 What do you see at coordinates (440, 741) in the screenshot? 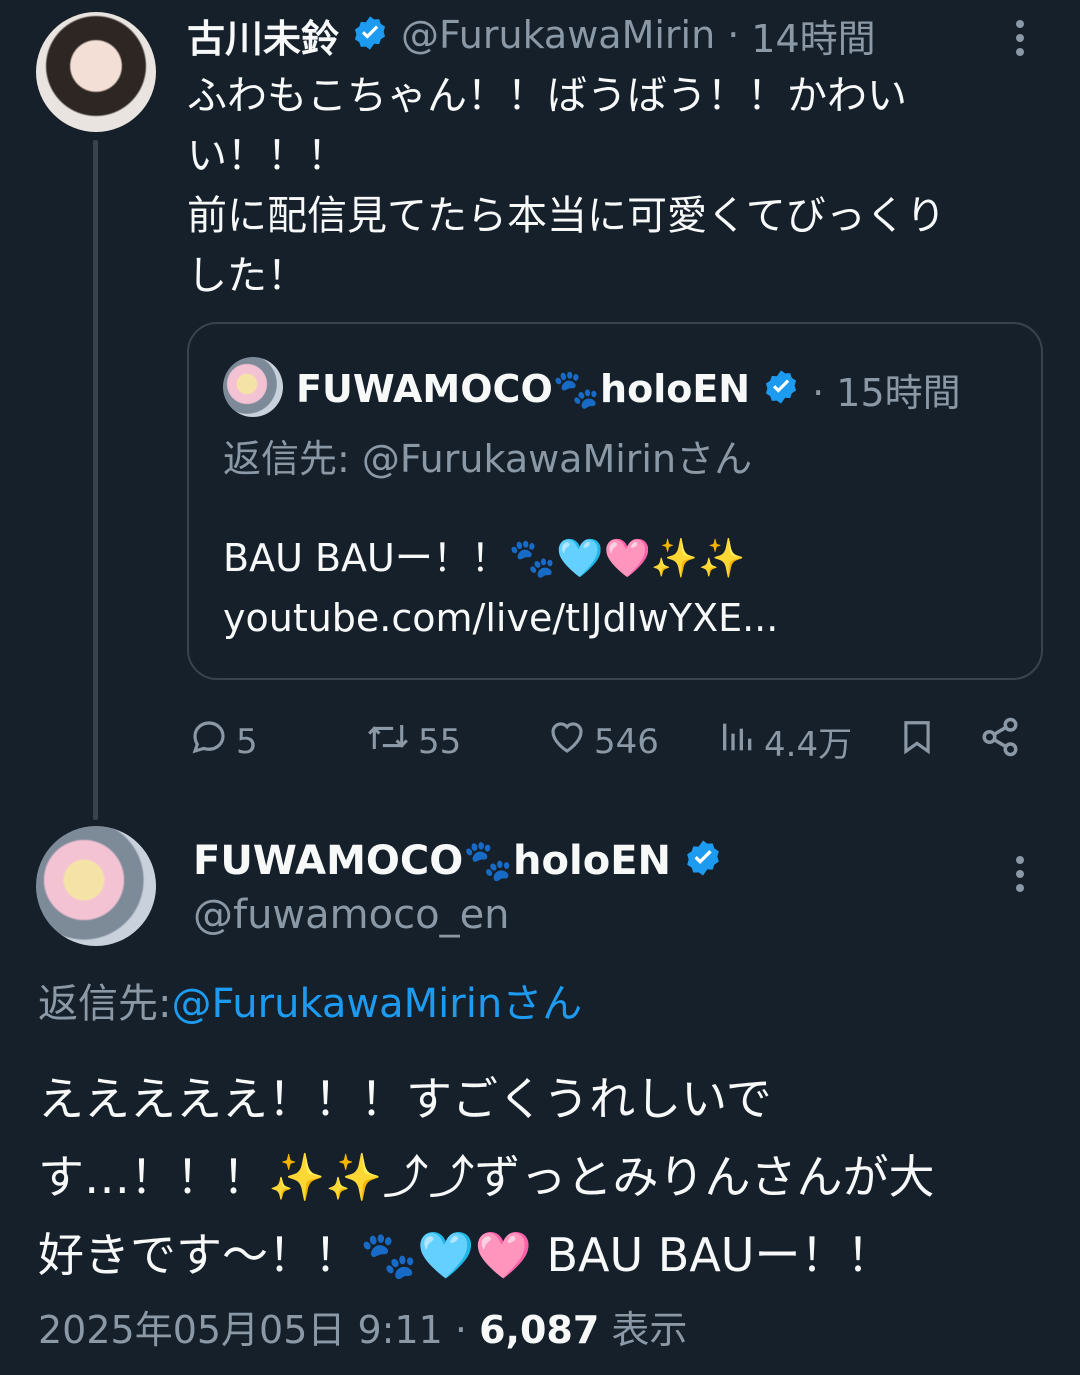
I see `retweet-count: 55` at bounding box center [440, 741].